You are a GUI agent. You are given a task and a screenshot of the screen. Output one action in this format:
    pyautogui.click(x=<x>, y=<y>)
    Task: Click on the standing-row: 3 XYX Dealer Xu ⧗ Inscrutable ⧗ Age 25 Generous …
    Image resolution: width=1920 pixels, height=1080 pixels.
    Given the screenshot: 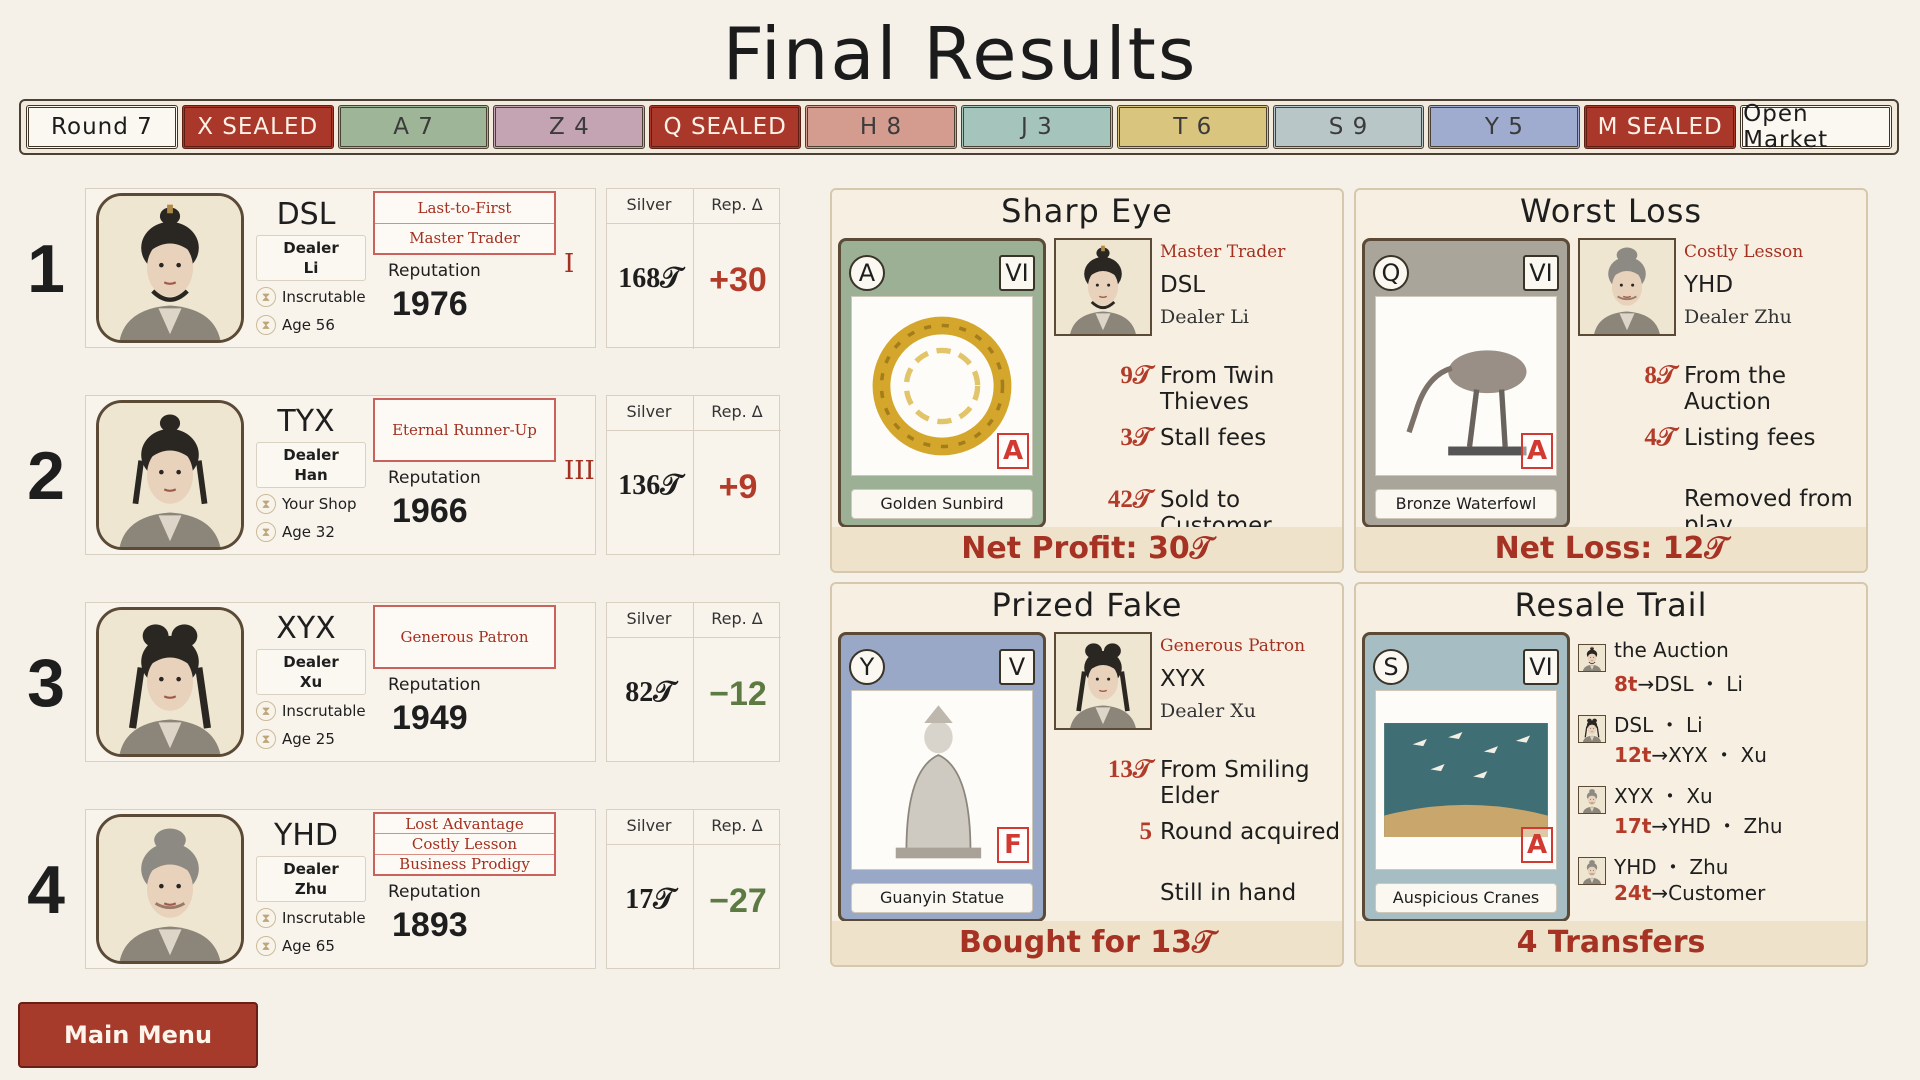 What is the action you would take?
    pyautogui.click(x=400, y=682)
    